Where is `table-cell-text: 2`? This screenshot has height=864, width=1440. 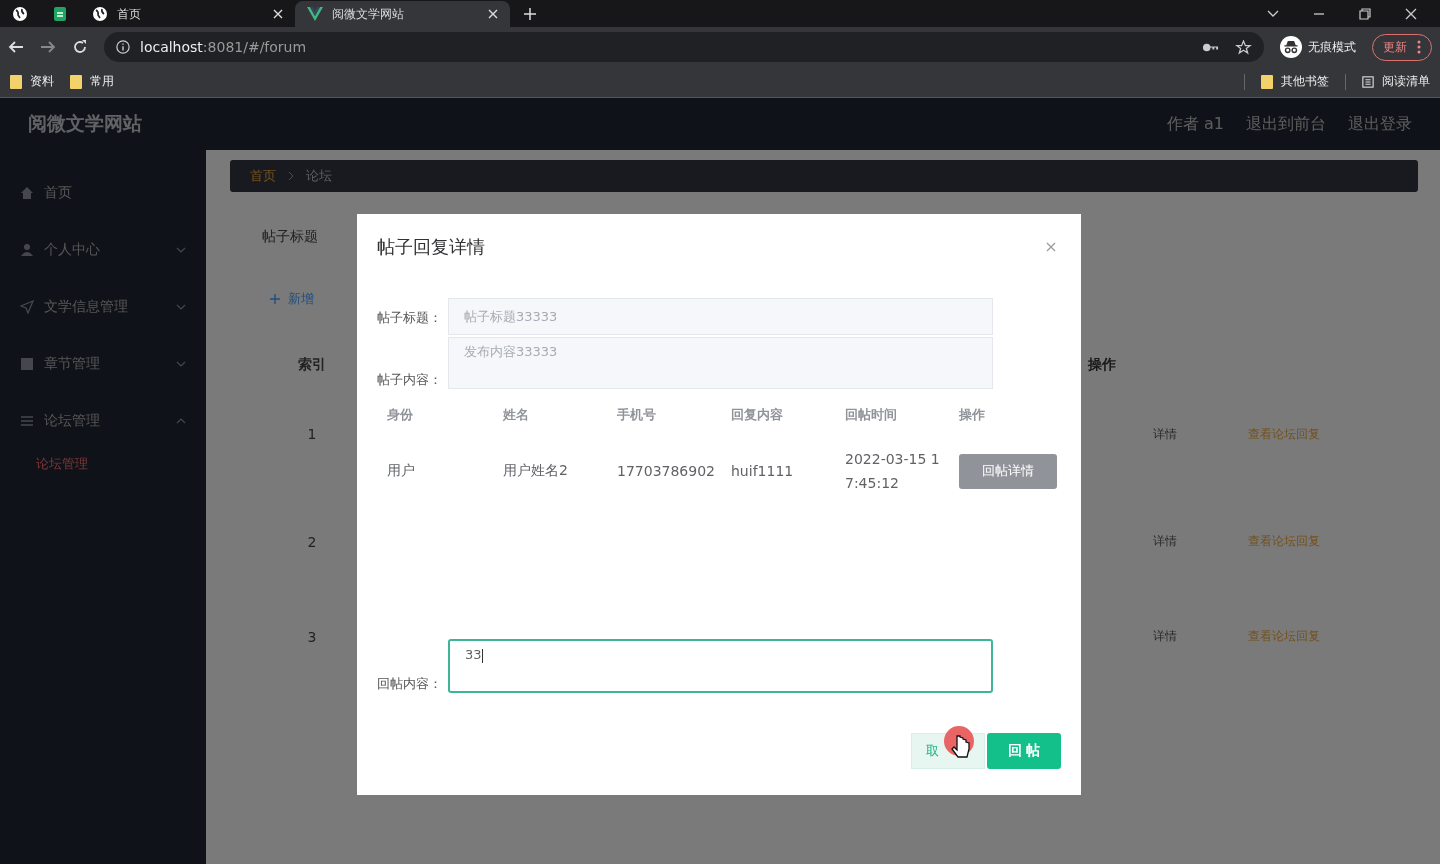
table-cell-text: 2 is located at coordinates (312, 541).